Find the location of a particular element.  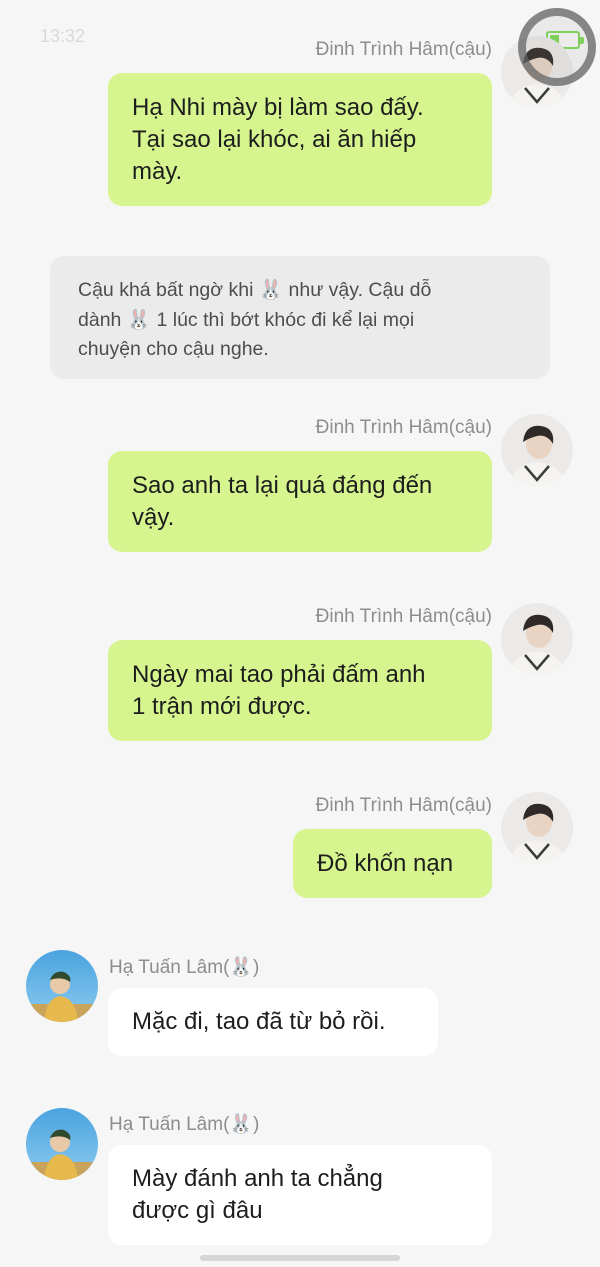

assistive-touch-button is located at coordinates (557, 47).